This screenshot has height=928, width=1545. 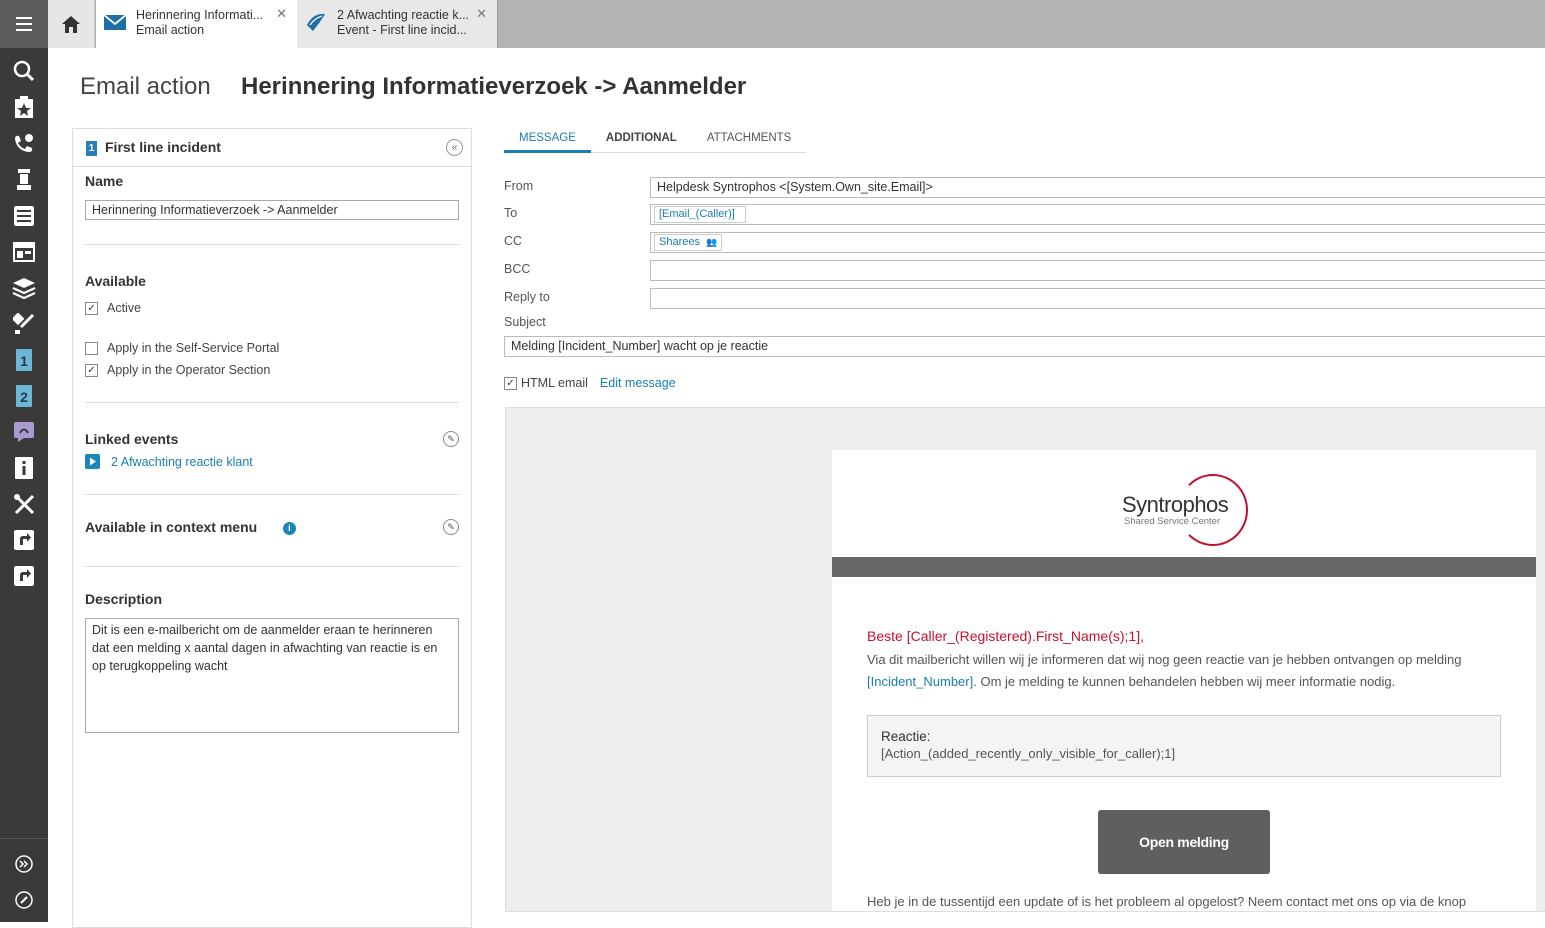 I want to click on reply-to-field, so click(x=1097, y=298).